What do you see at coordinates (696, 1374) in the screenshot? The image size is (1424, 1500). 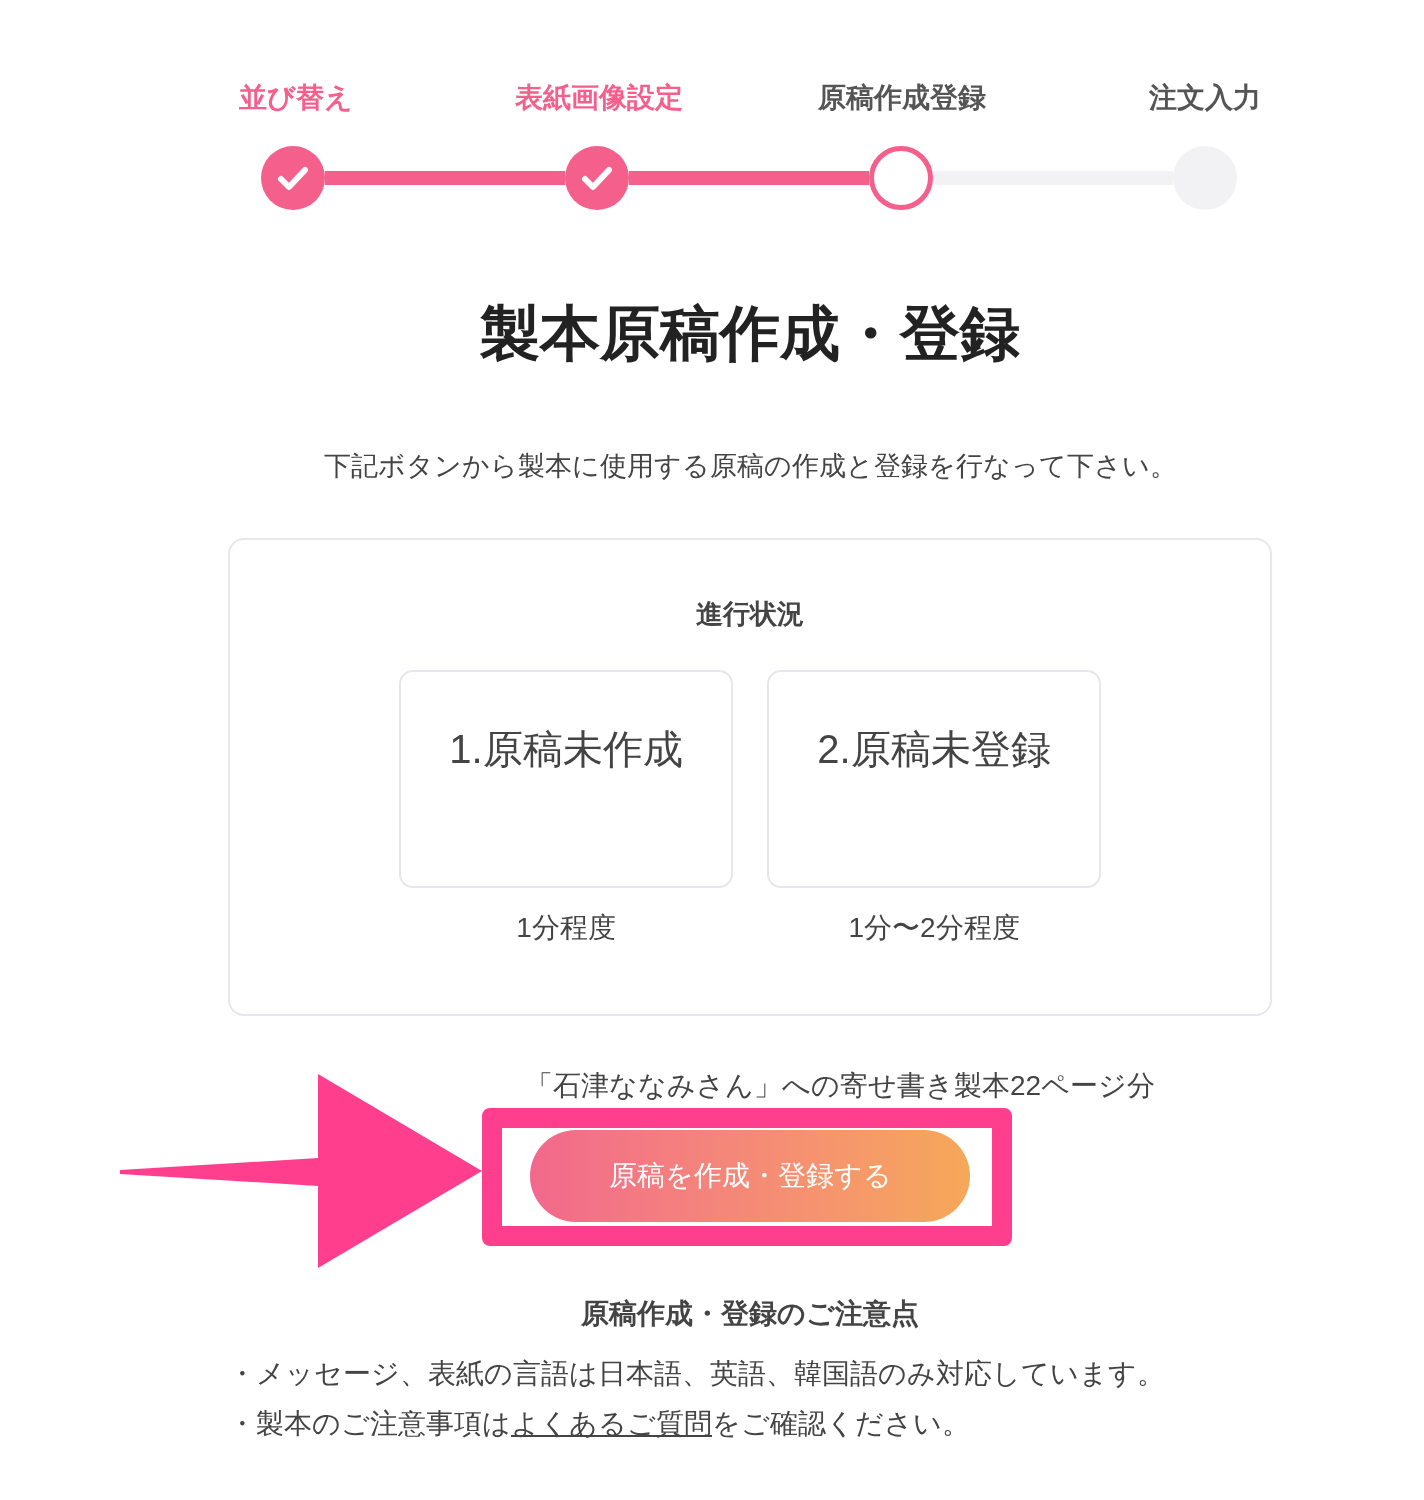 I see `note-text: ・メッセージ、表紙の言語は日本語、英語、韓国語のみ対応しています。` at bounding box center [696, 1374].